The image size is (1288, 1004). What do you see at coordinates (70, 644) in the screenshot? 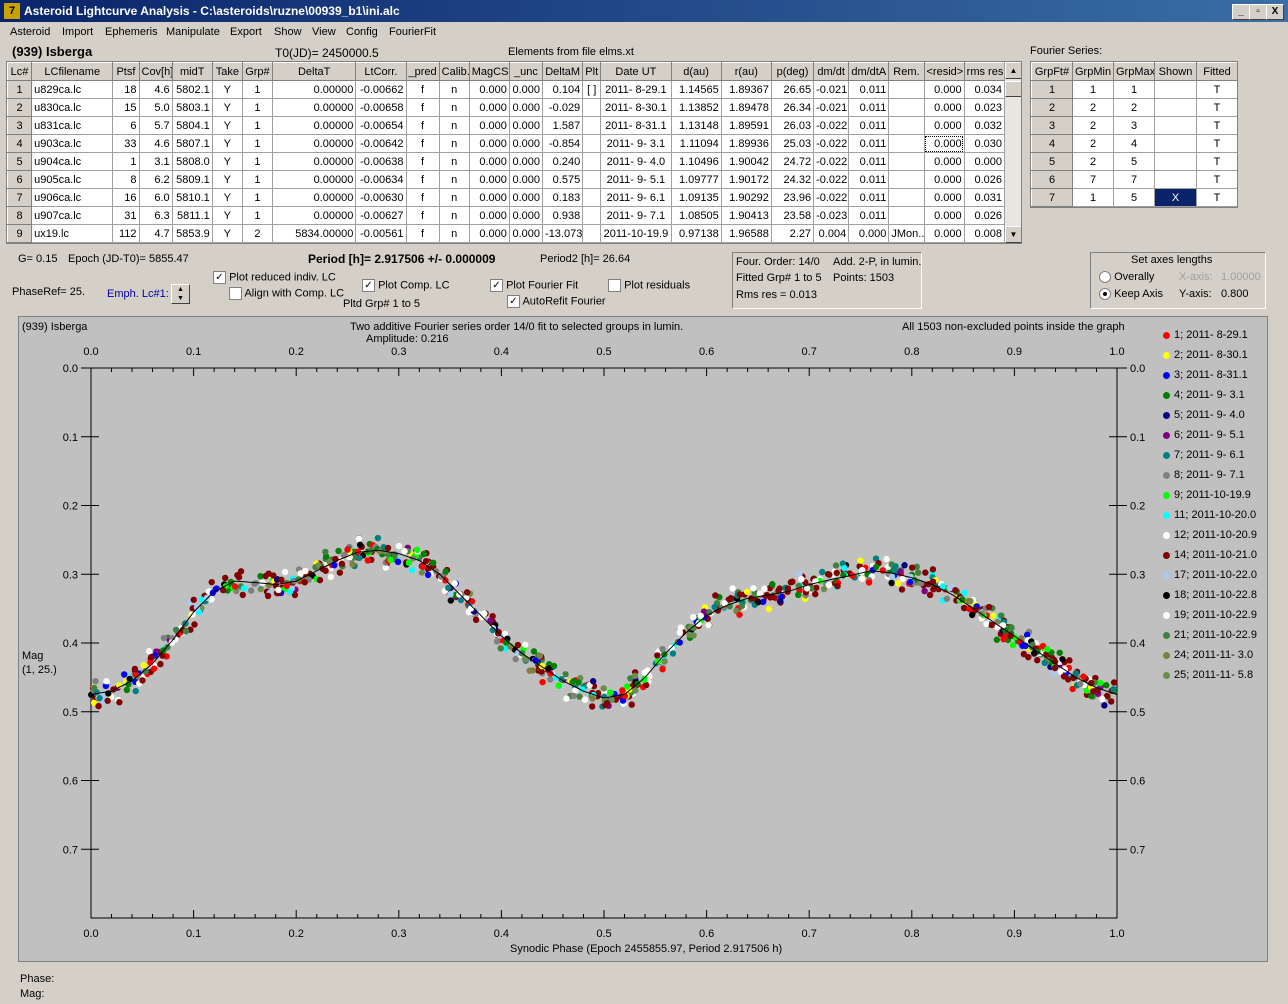
I see `y-tick-label-left: 0.4` at bounding box center [70, 644].